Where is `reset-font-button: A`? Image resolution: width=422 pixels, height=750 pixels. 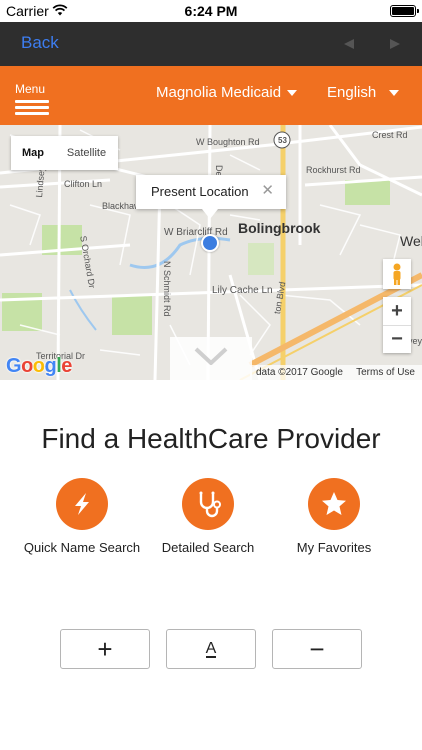 reset-font-button: A is located at coordinates (211, 649).